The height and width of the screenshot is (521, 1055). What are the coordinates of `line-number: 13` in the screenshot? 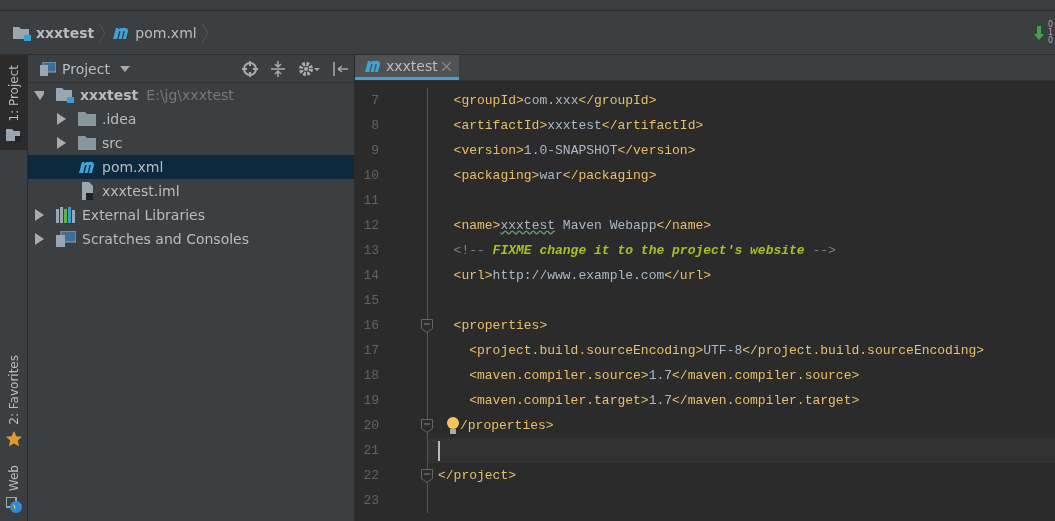 It's located at (370, 250).